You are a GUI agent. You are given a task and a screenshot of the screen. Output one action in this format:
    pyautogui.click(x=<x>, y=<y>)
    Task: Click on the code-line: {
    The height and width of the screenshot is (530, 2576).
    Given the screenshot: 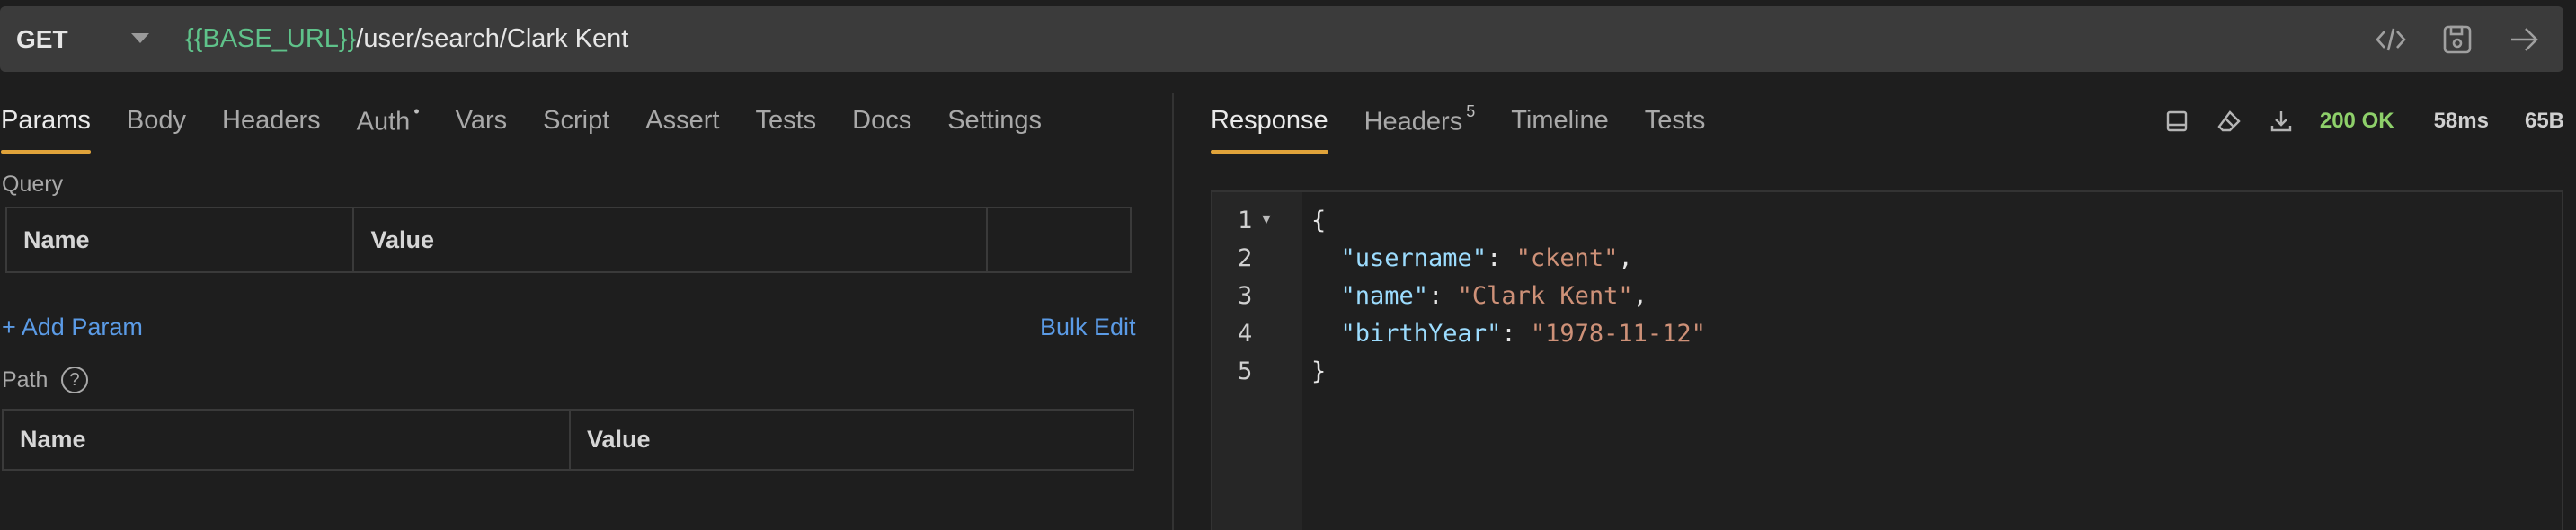 What is the action you would take?
    pyautogui.click(x=1319, y=220)
    